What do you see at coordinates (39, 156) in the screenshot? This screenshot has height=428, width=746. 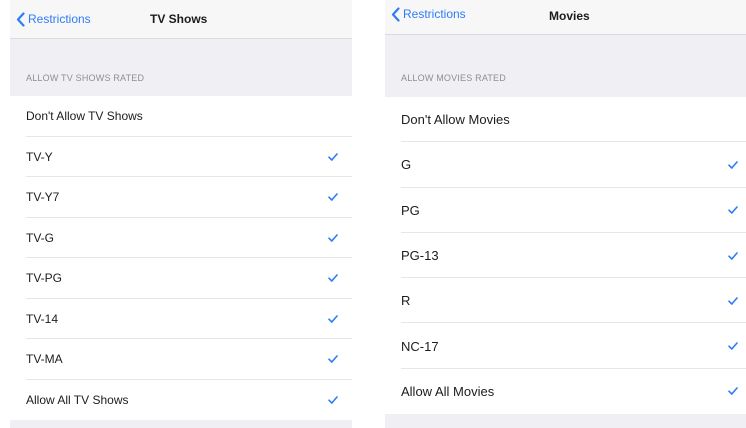 I see `rating-label: TV-Y` at bounding box center [39, 156].